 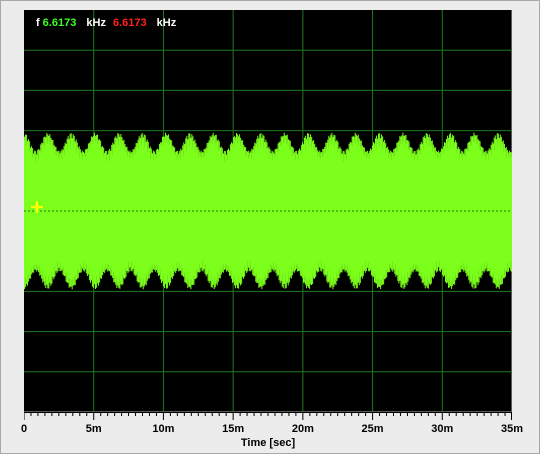 I want to click on x-tick-label: 5m, so click(x=93, y=429).